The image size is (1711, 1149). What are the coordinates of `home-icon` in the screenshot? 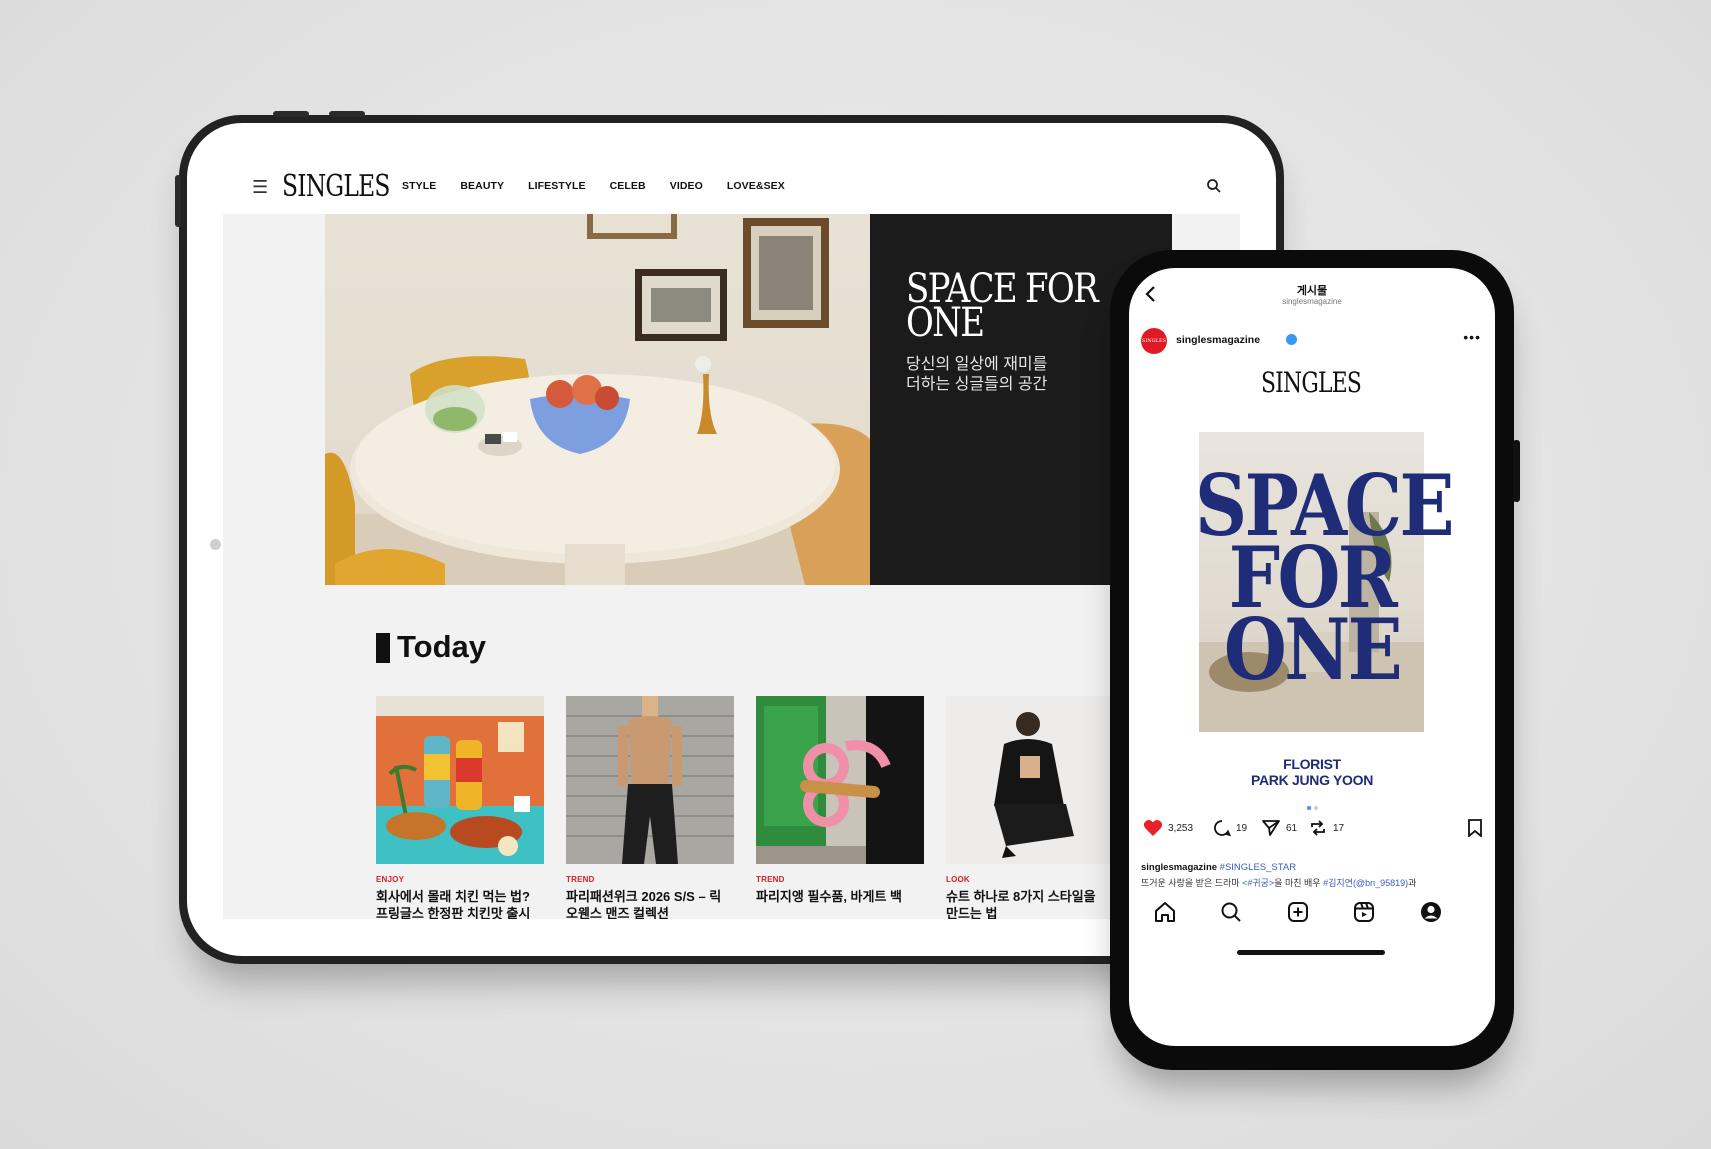 It's located at (1165, 912).